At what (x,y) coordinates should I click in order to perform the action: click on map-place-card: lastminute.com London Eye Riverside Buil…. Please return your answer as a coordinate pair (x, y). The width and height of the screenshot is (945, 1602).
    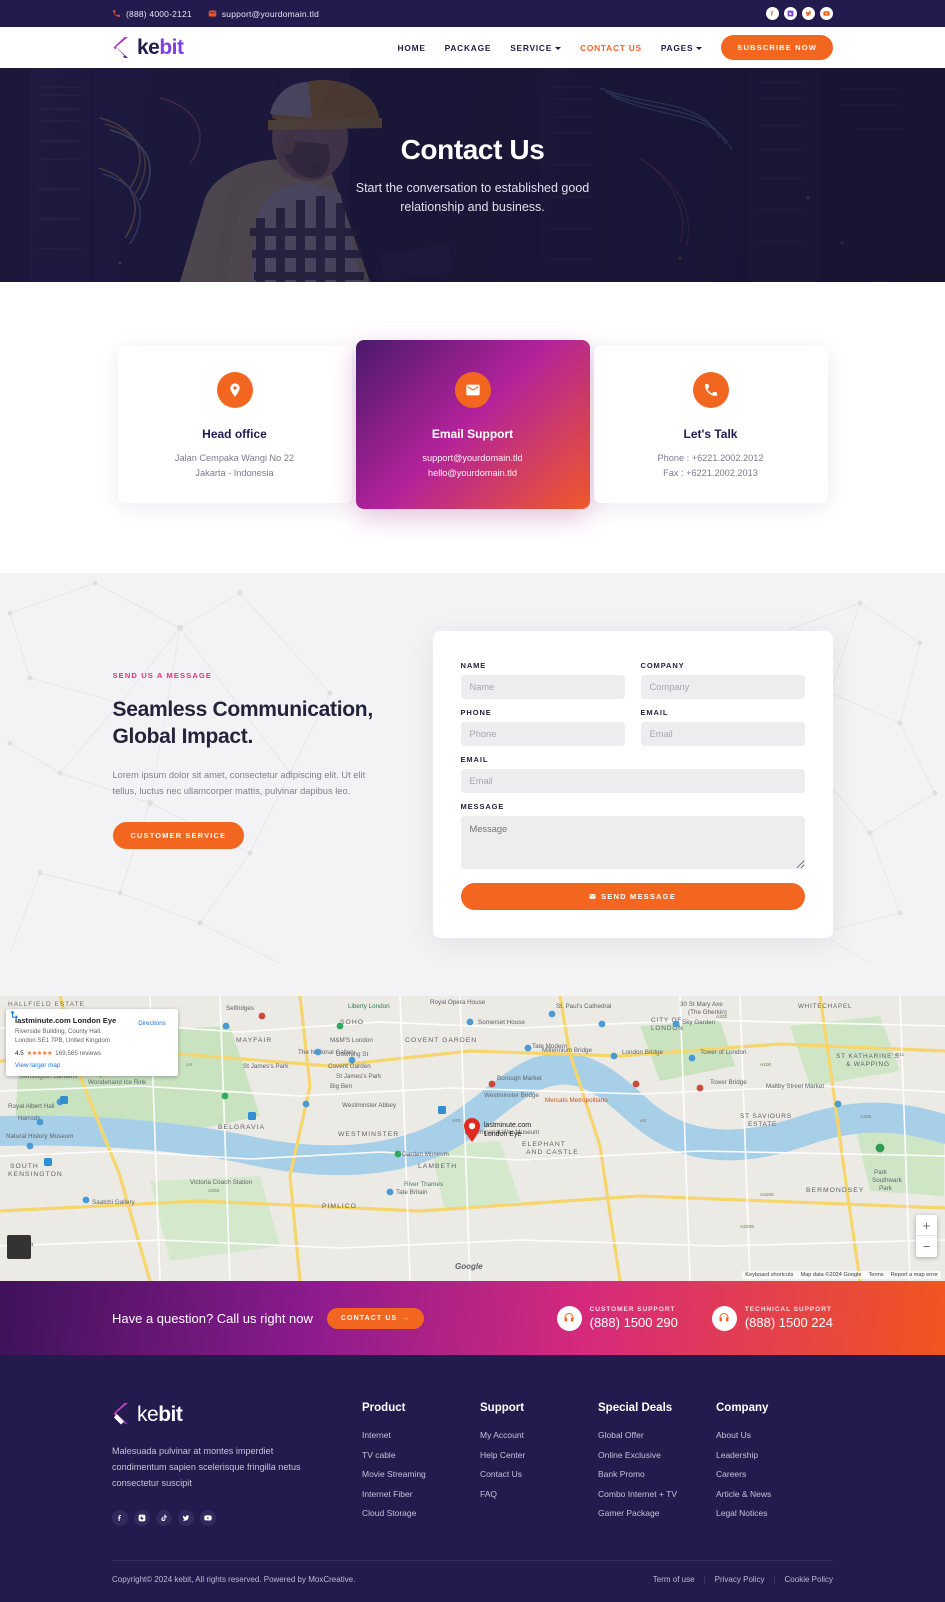
    Looking at the image, I should click on (92, 1043).